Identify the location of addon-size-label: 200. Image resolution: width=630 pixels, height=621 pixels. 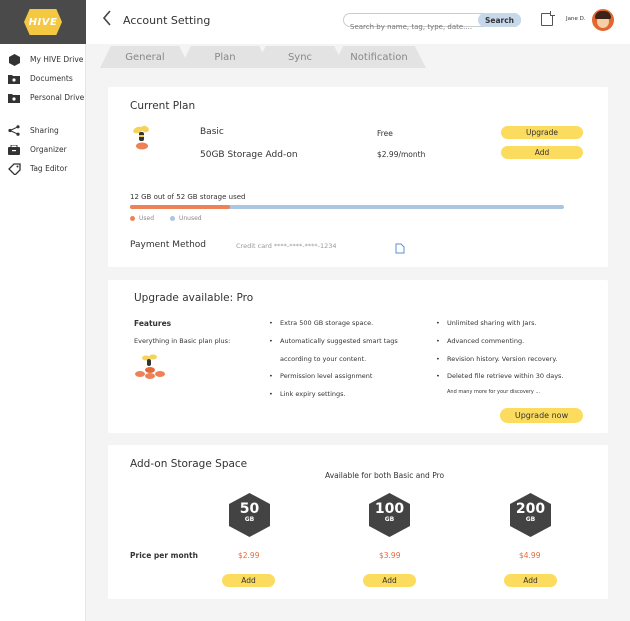
(530, 509).